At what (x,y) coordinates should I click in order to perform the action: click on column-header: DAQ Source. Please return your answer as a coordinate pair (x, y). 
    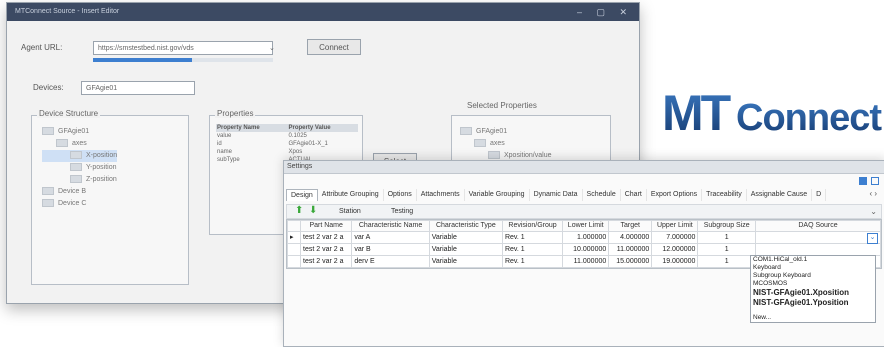
    Looking at the image, I should click on (818, 226).